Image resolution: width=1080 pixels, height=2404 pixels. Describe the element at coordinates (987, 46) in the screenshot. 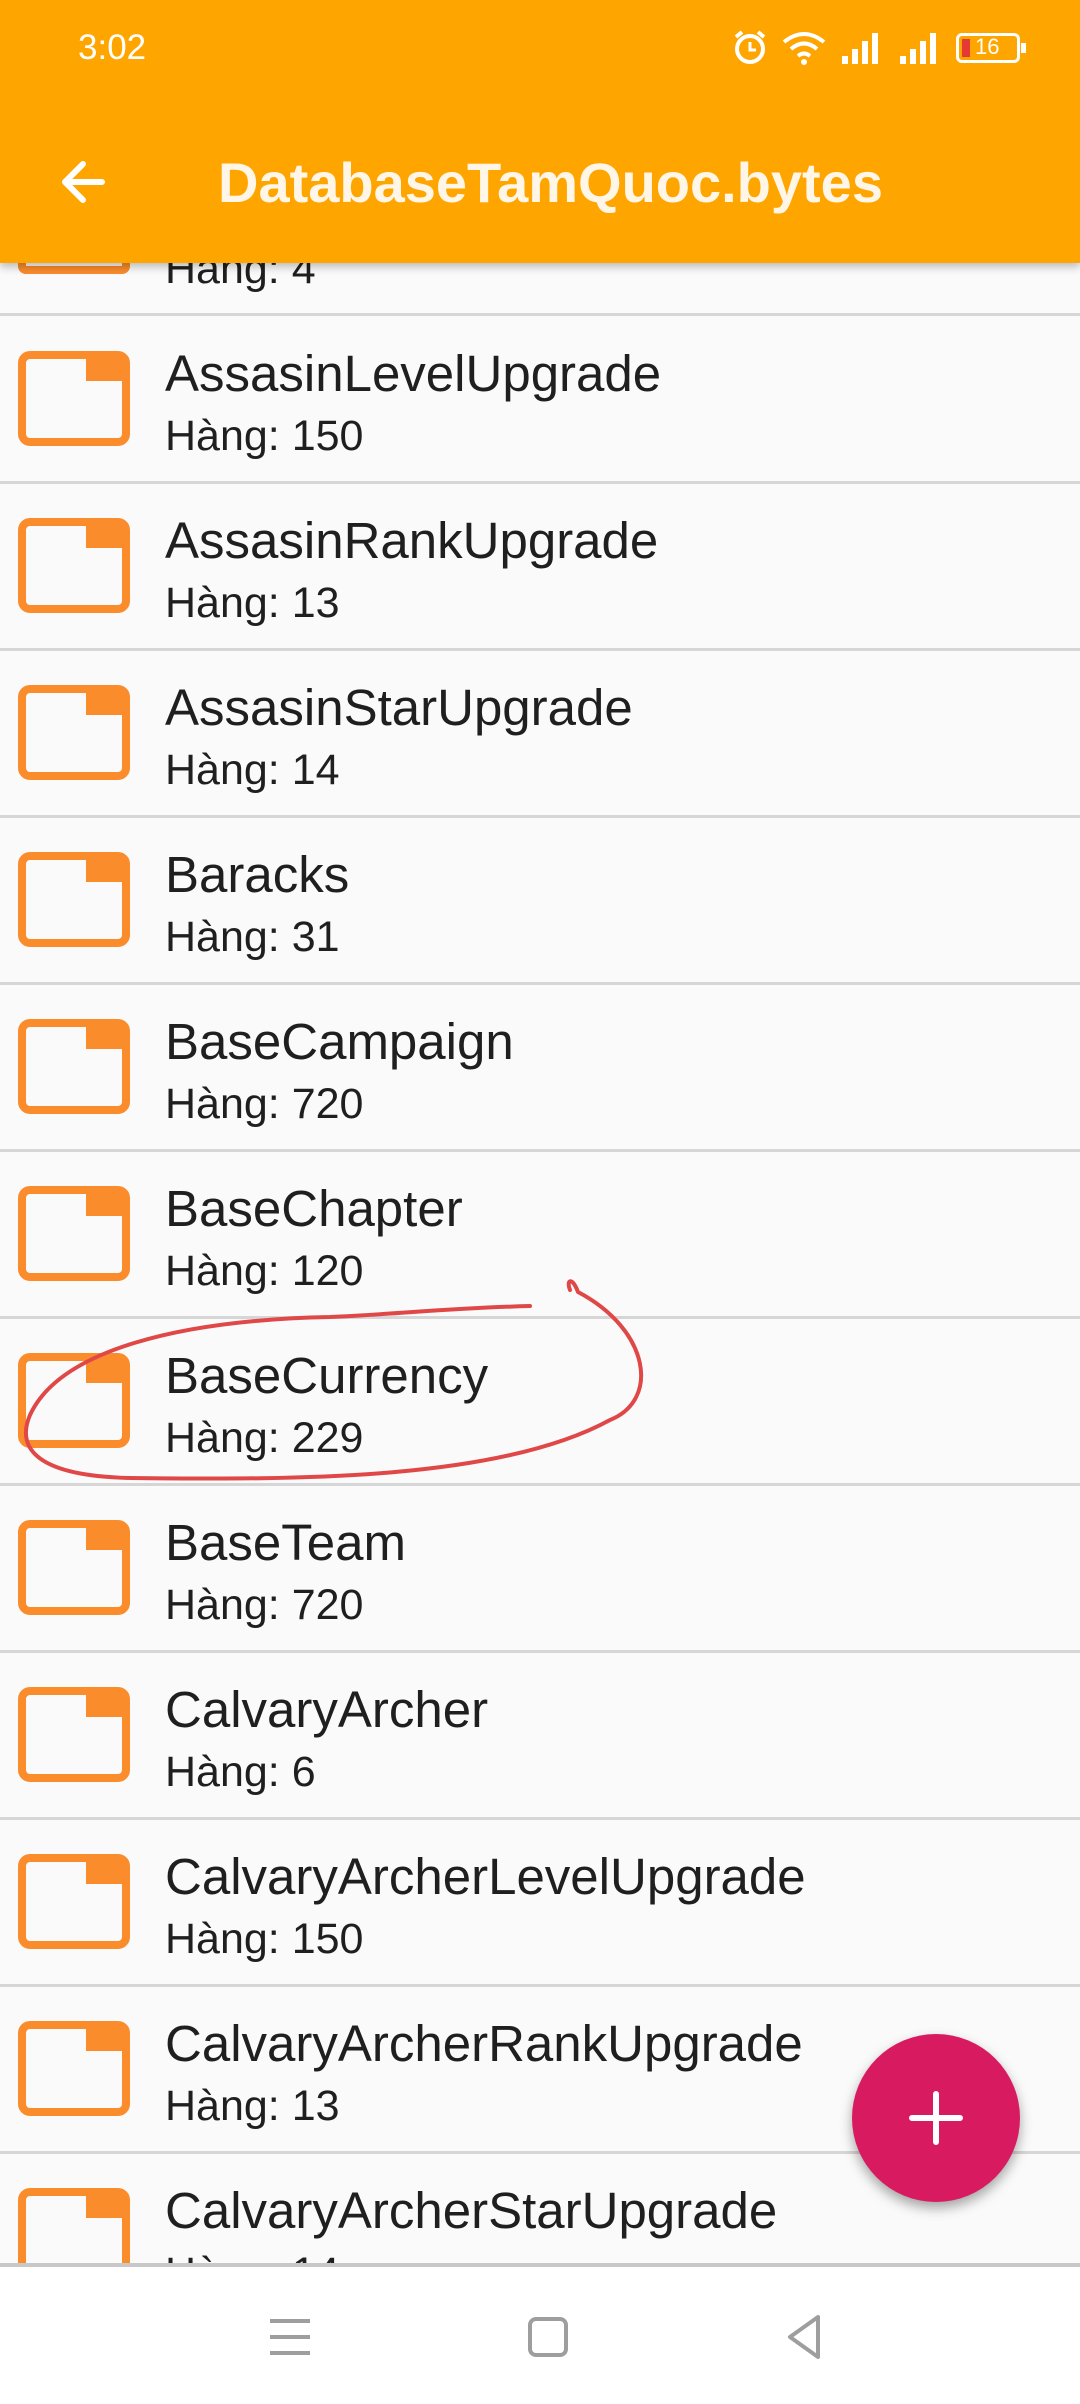

I see `battery-level: 16` at that location.